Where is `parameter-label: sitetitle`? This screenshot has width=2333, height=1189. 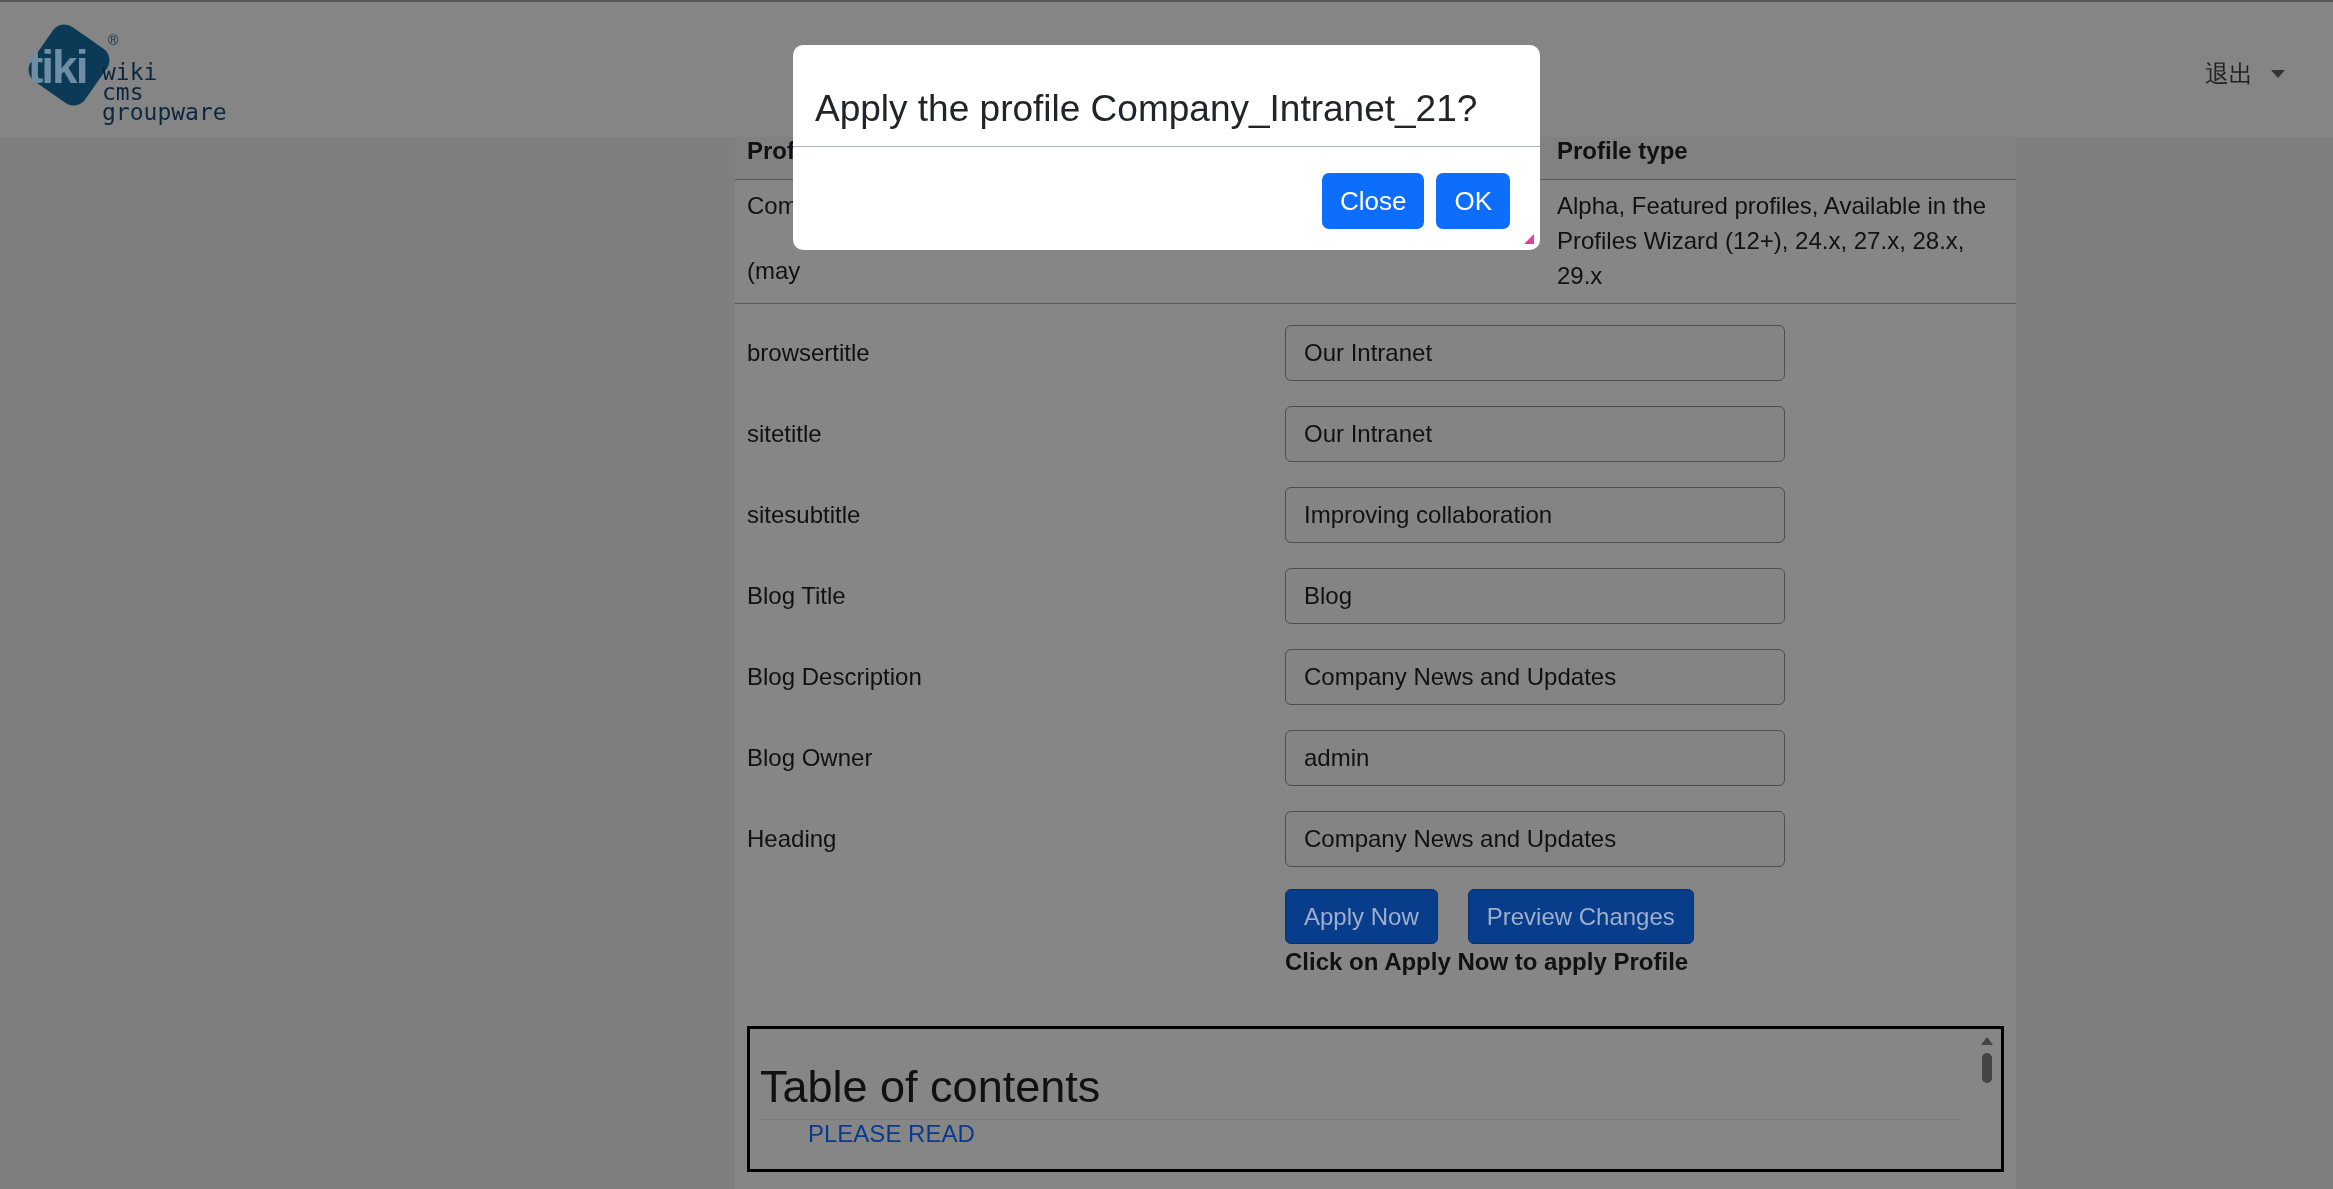 parameter-label: sitetitle is located at coordinates (784, 433).